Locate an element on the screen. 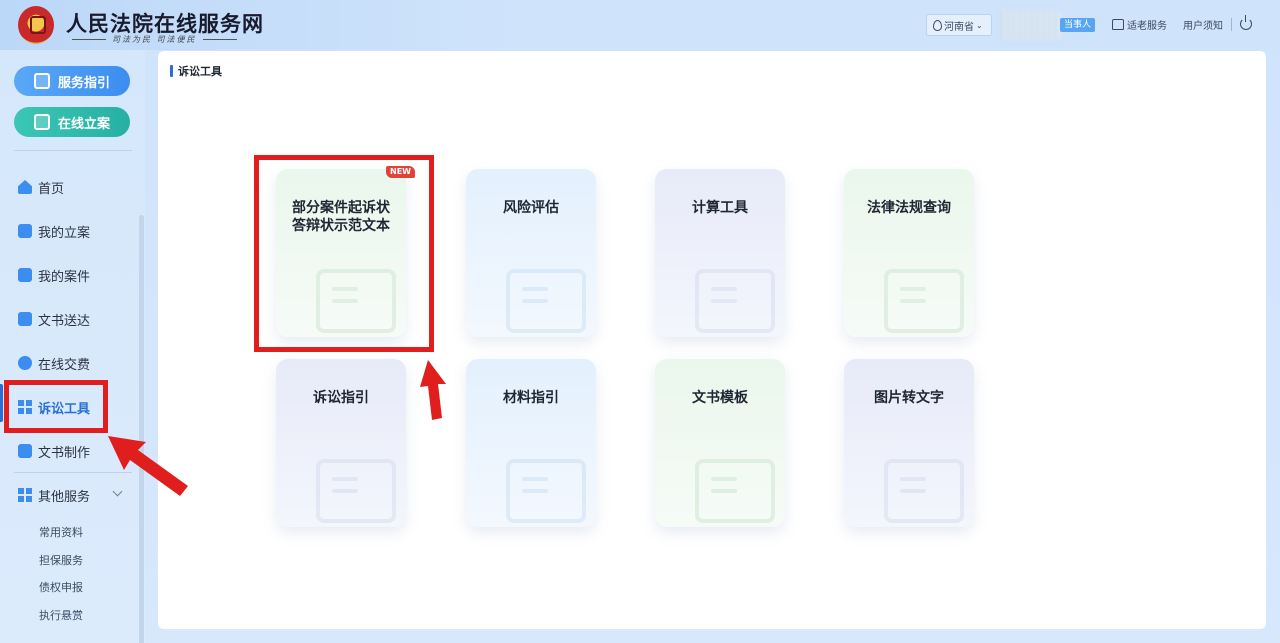 The image size is (1280, 643). apps-icon is located at coordinates (25, 495).